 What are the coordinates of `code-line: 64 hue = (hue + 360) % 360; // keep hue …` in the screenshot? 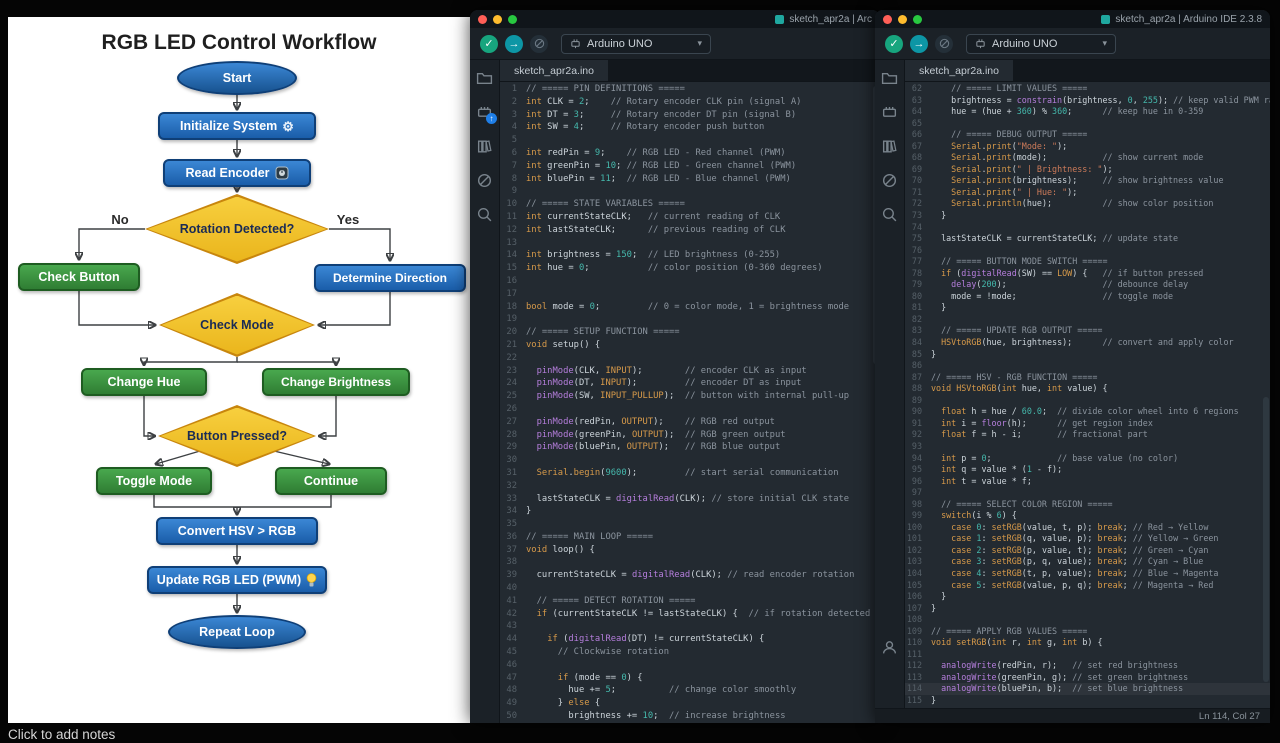 It's located at (1087, 112).